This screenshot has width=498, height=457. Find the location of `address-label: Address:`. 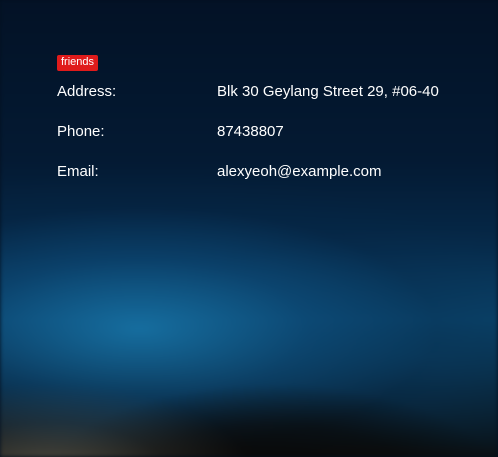

address-label: Address: is located at coordinates (87, 91).